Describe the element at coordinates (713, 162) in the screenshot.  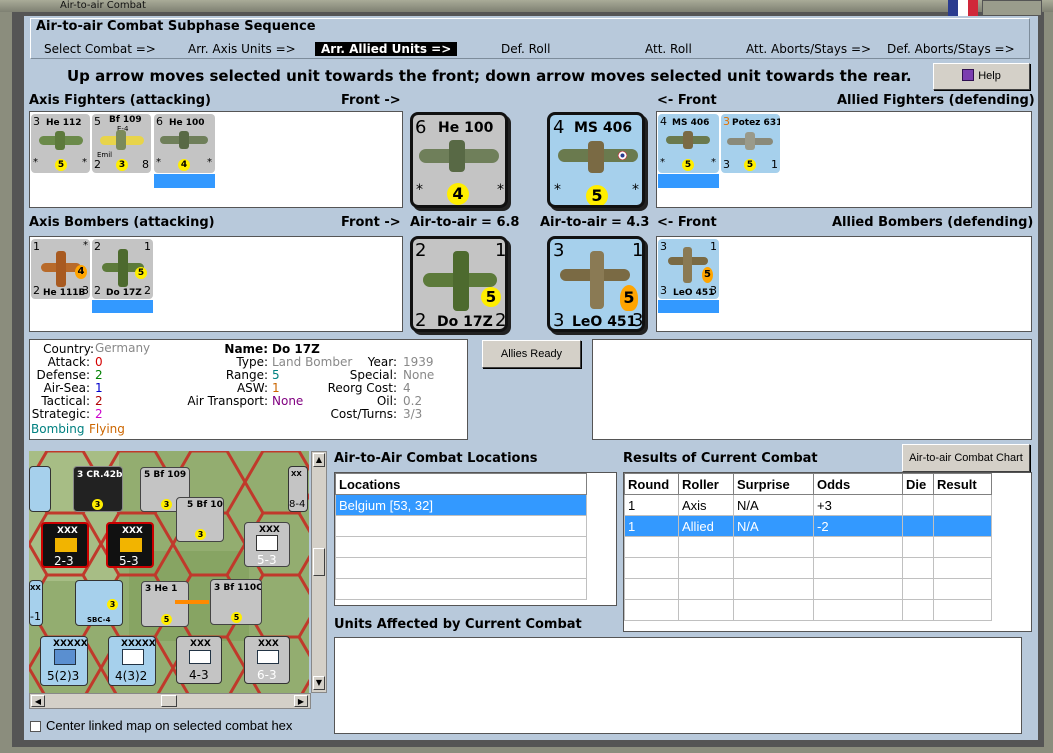
I see `unit-ms406-br: *` at that location.